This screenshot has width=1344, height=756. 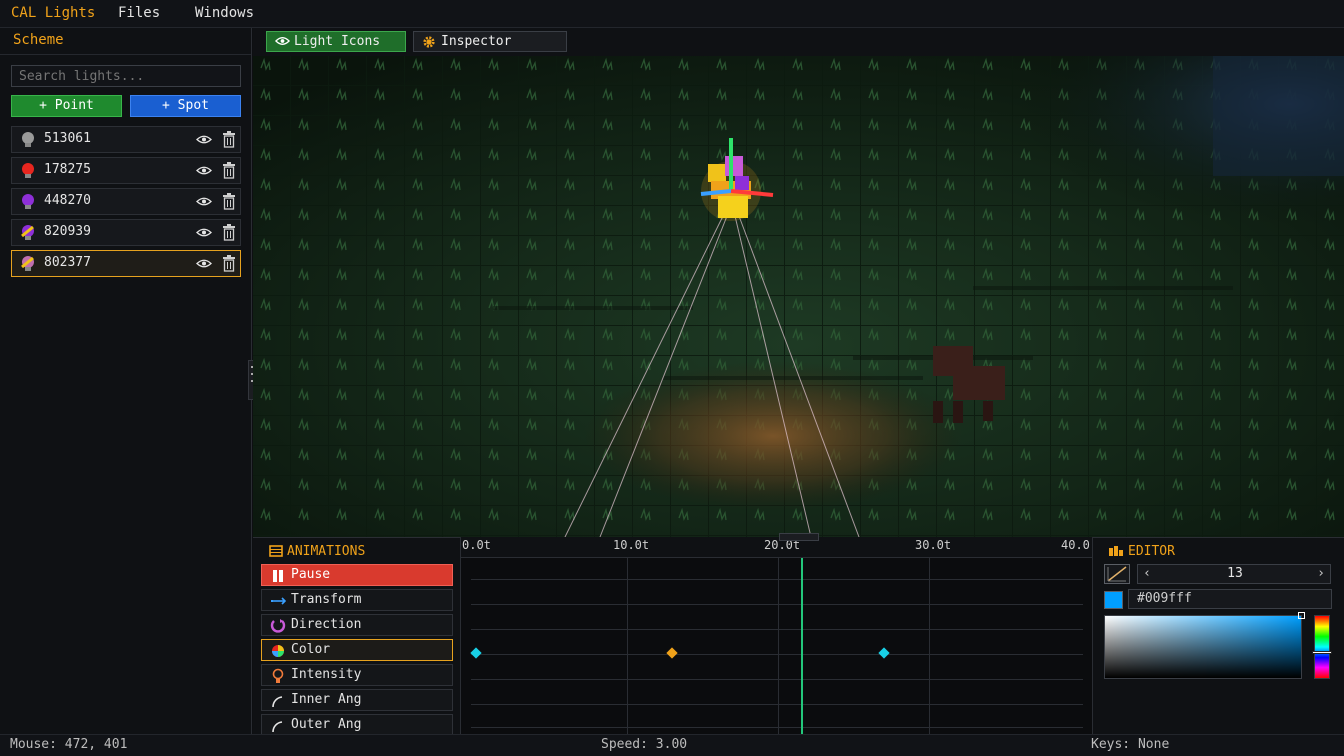 I want to click on speed-readout: Speed: 3.00, so click(x=644, y=744).